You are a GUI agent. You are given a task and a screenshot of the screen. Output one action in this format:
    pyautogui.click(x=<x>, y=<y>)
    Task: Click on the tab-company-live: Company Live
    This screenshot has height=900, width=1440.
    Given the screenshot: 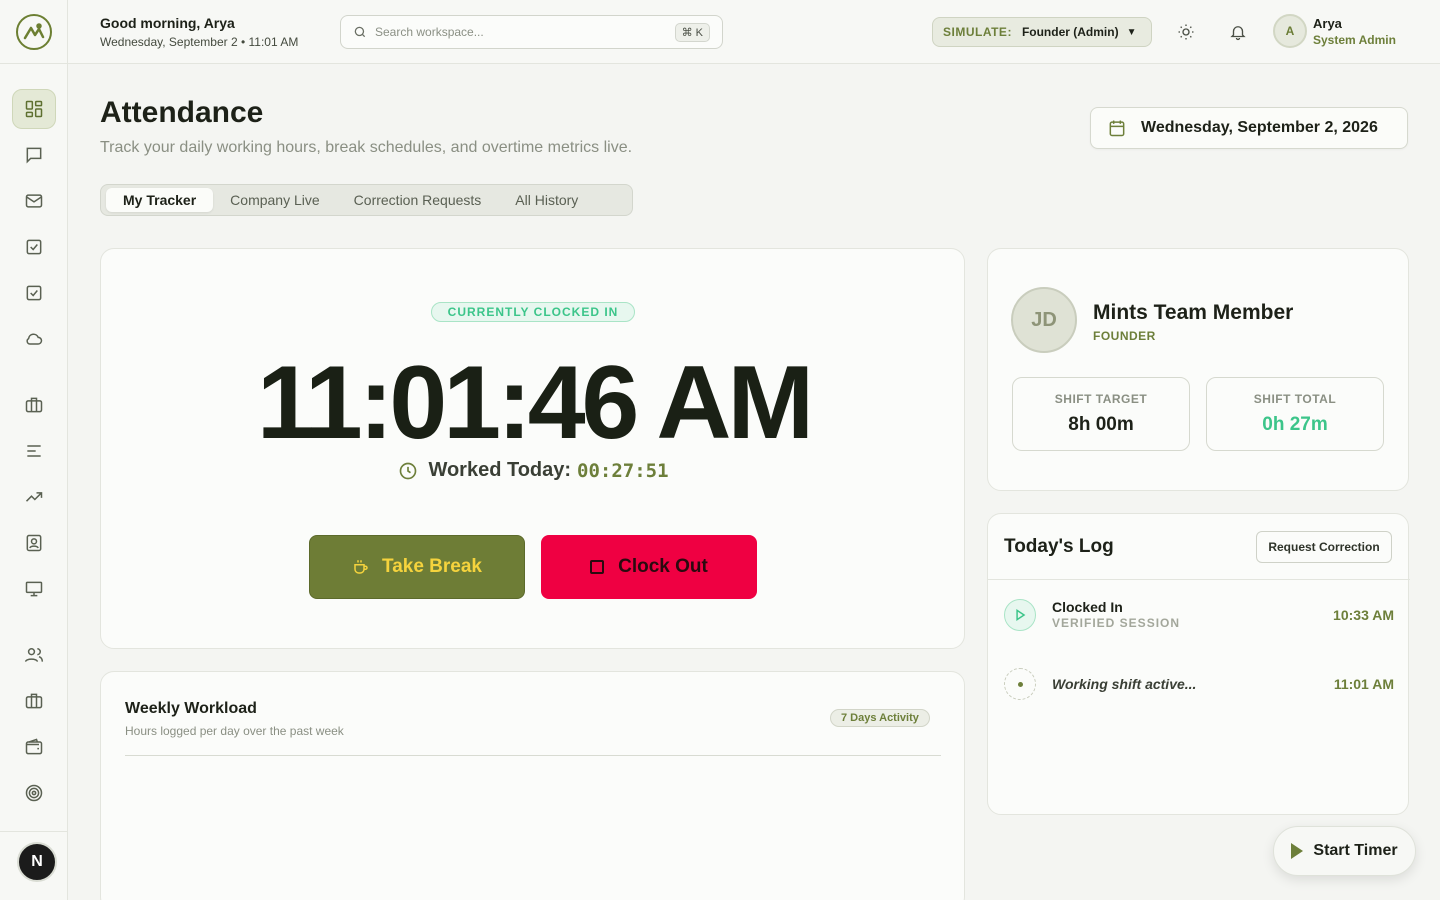 What is the action you would take?
    pyautogui.click(x=275, y=200)
    